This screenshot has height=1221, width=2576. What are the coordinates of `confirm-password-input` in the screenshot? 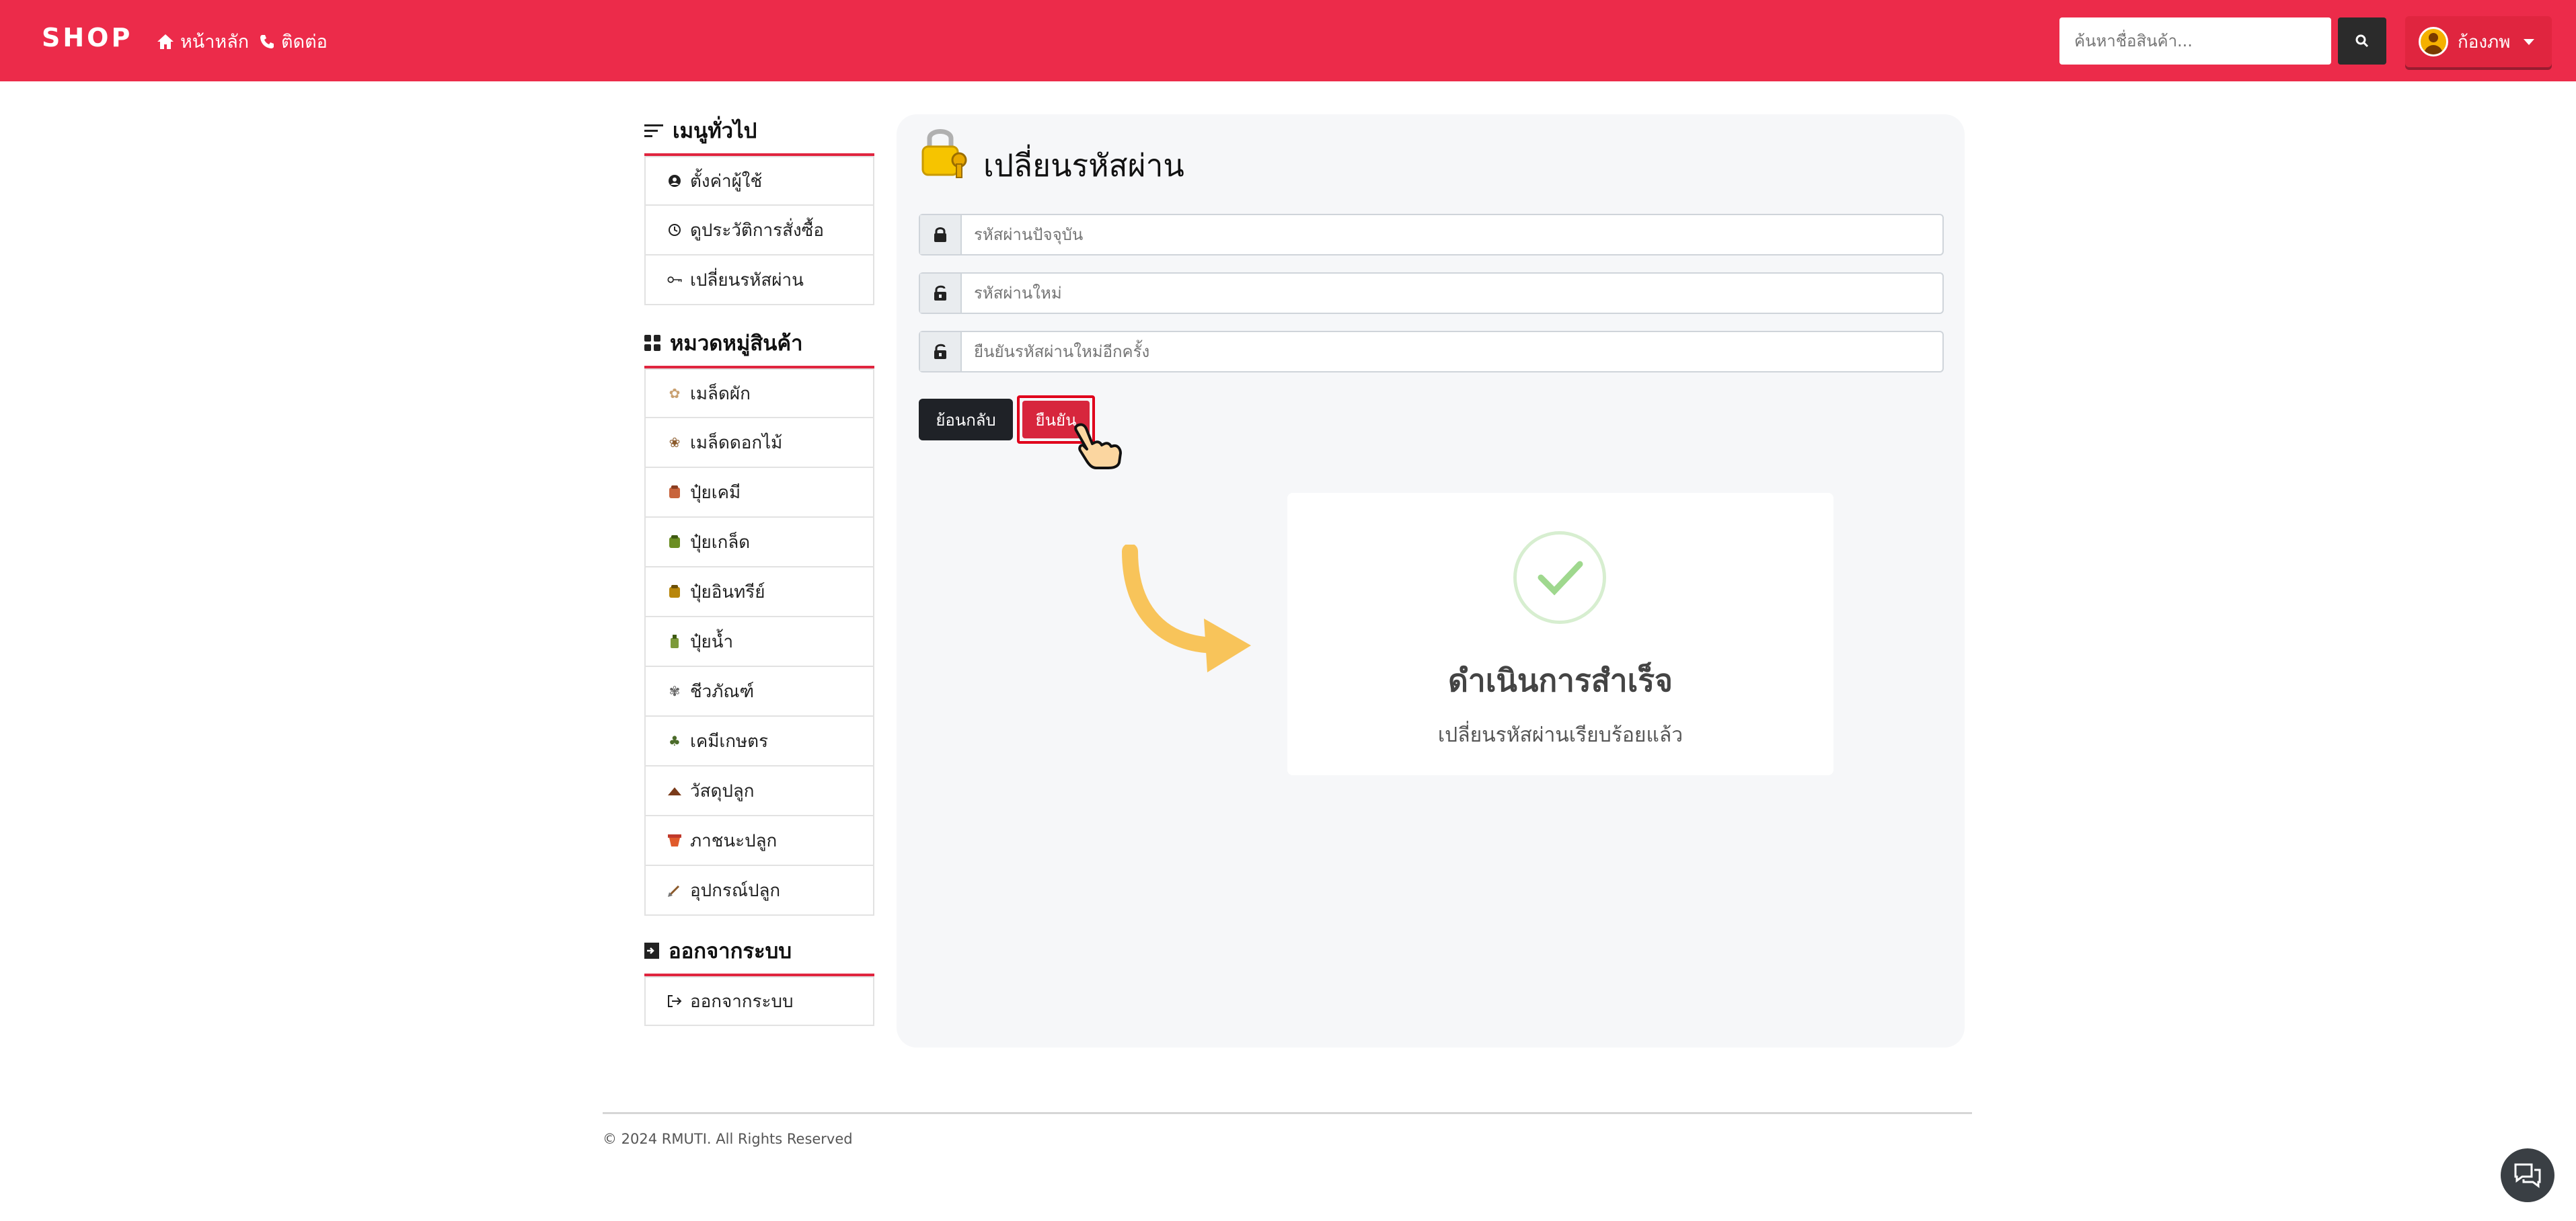 It's located at (1452, 352).